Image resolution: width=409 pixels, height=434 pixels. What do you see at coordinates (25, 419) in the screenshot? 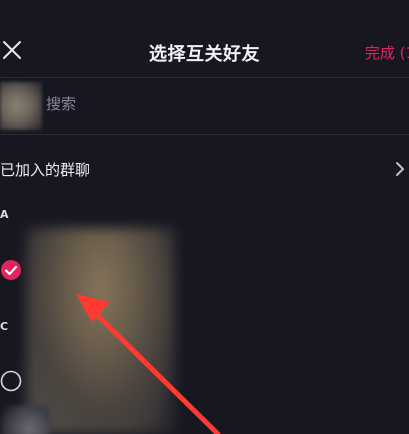
I see `friend-avatar` at bounding box center [25, 419].